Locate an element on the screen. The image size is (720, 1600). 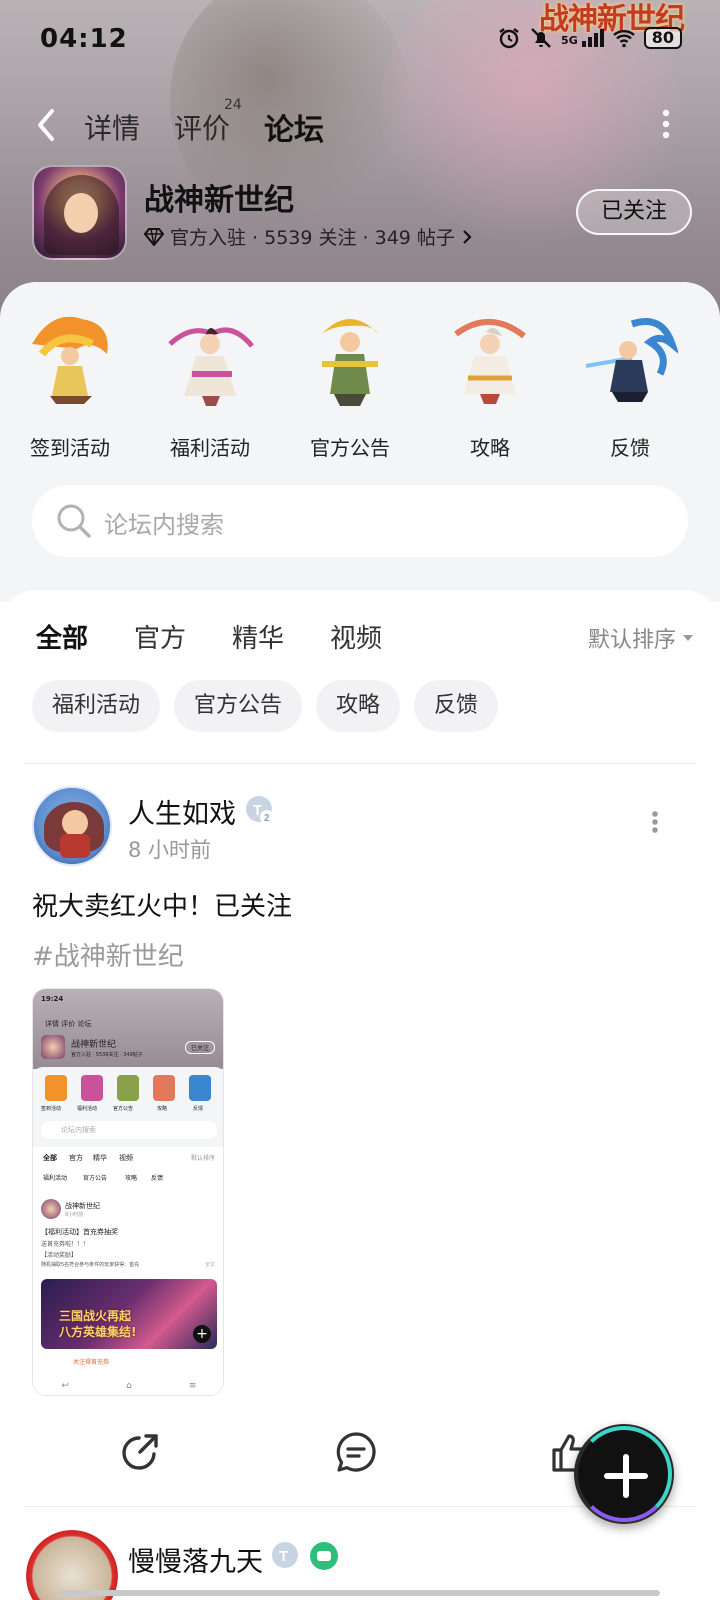
chip-announcement: 官方公告 is located at coordinates (238, 706).